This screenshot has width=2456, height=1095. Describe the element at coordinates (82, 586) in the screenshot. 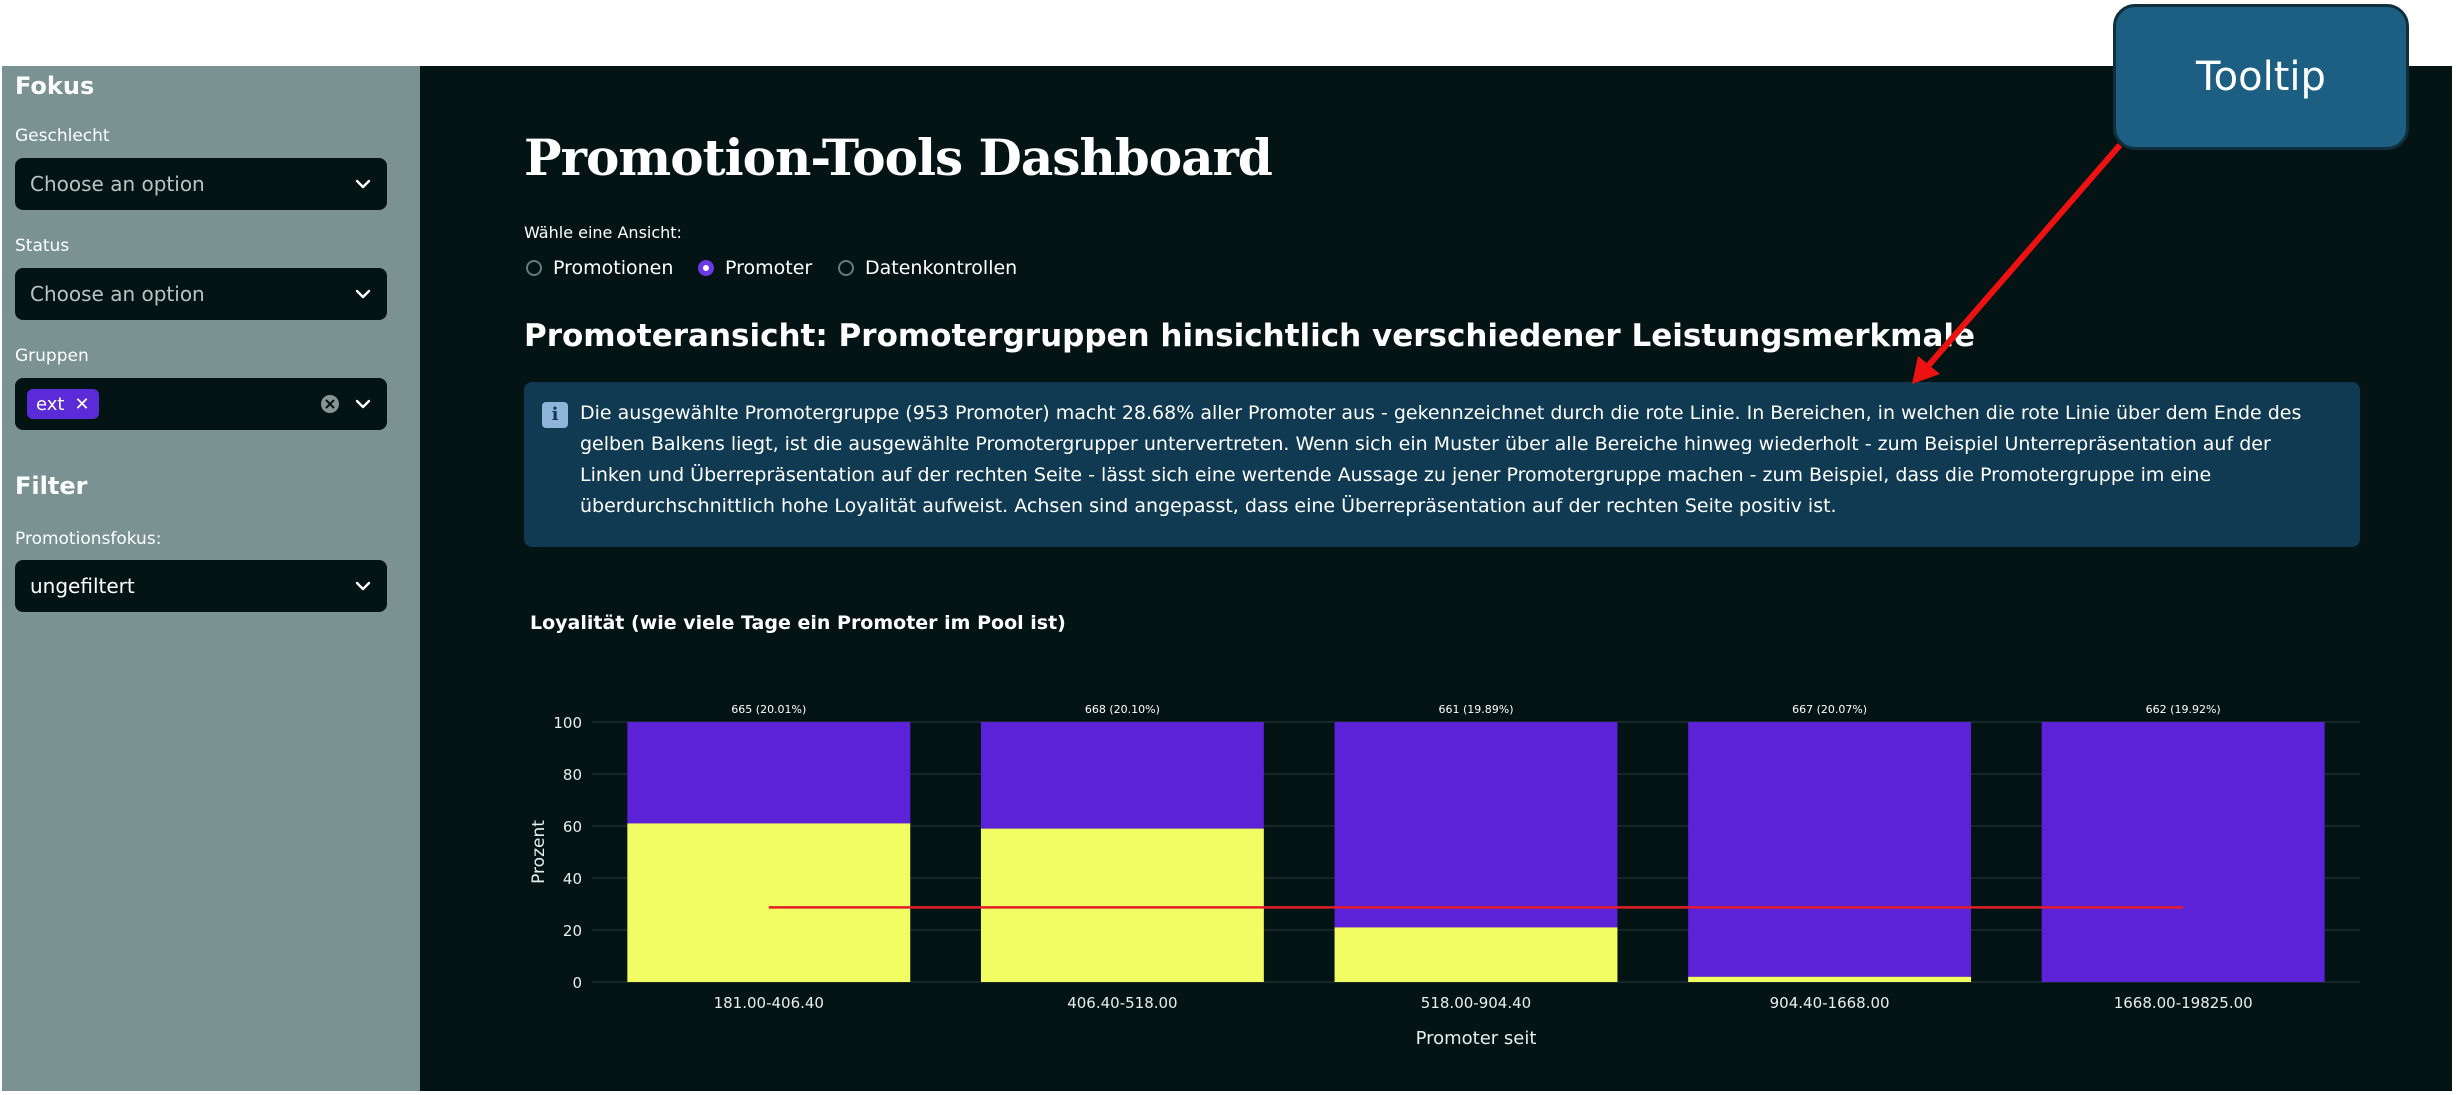

I see `promo-focus-select-value: ungefiltert` at that location.